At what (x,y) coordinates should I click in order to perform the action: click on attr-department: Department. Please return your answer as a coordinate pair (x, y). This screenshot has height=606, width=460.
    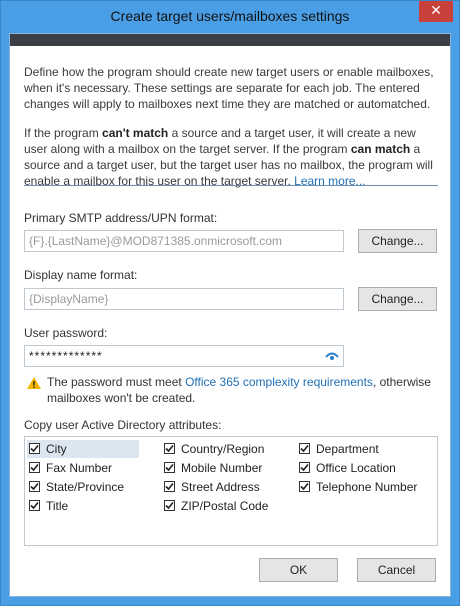
    Looking at the image, I should click on (364, 449).